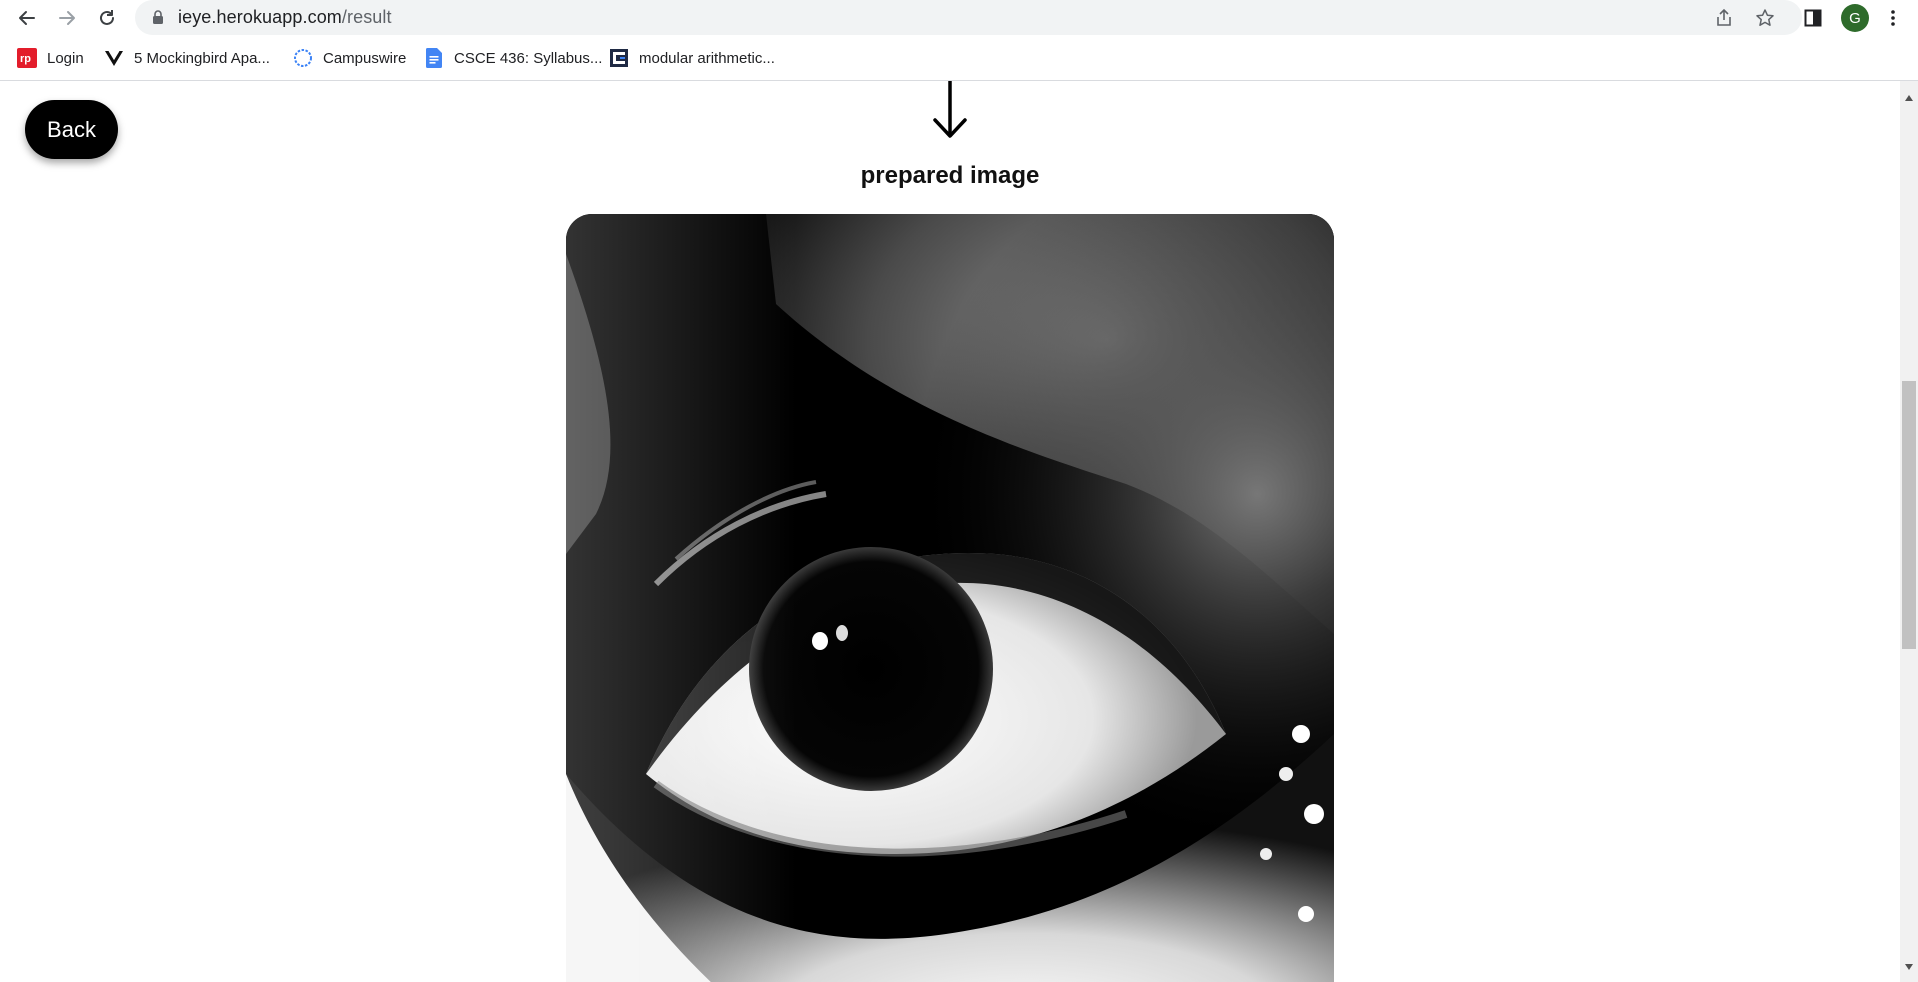 The image size is (1918, 982). Describe the element at coordinates (65, 58) in the screenshot. I see `bookmark-label: Login` at that location.